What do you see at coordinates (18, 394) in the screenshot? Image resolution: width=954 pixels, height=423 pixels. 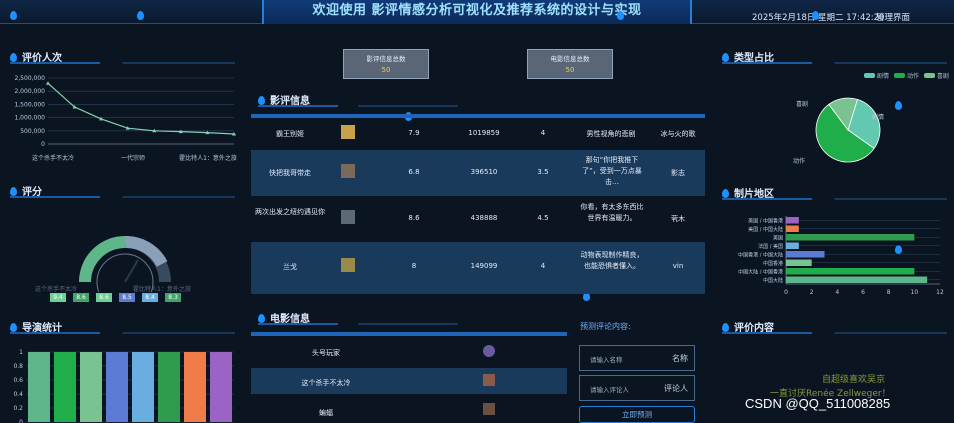 I see `y-tick-label: 0.4` at bounding box center [18, 394].